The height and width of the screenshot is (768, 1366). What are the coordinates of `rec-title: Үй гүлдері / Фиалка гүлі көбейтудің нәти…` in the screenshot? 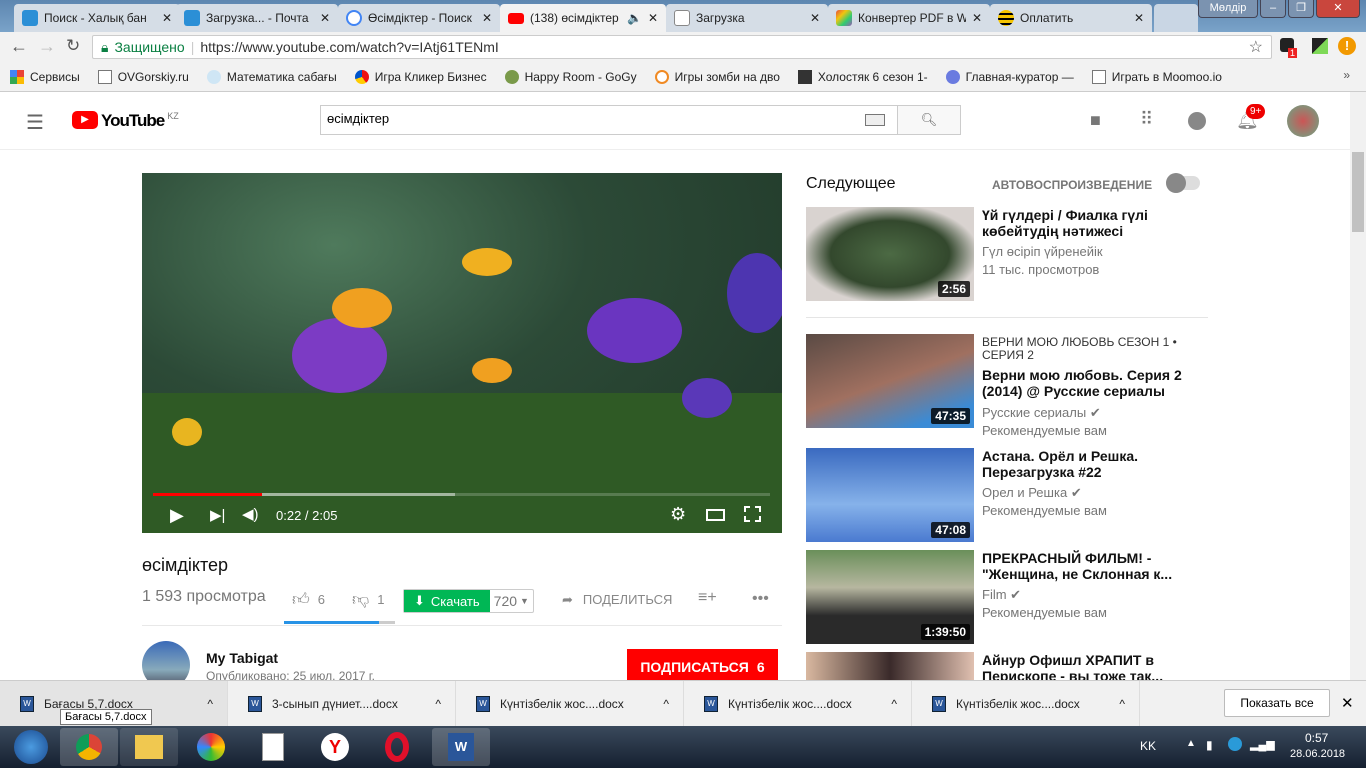 It's located at (1082, 223).